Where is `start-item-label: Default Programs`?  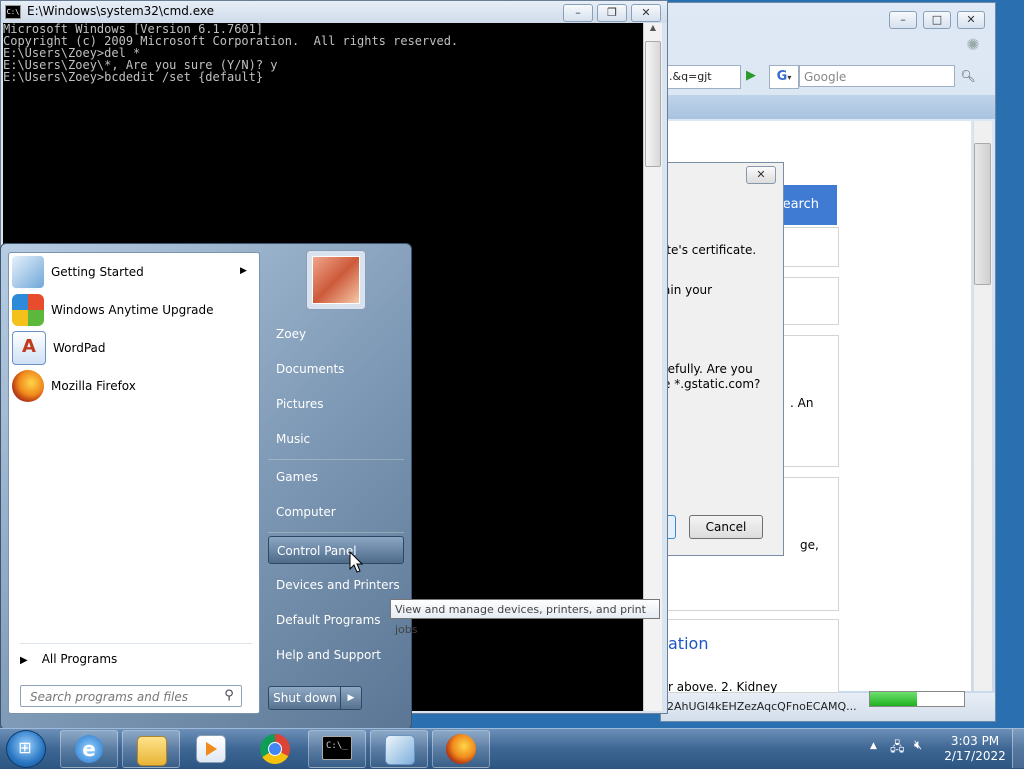
start-item-label: Default Programs is located at coordinates (328, 620).